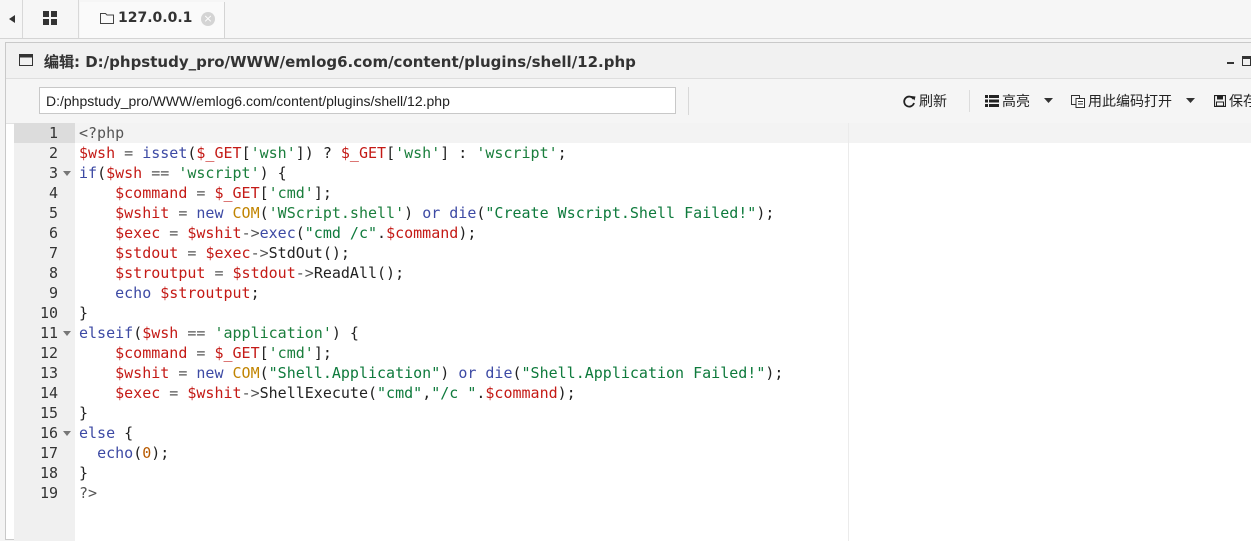 The width and height of the screenshot is (1251, 541). What do you see at coordinates (273, 153) in the screenshot?
I see `code-token: 'wsh'` at bounding box center [273, 153].